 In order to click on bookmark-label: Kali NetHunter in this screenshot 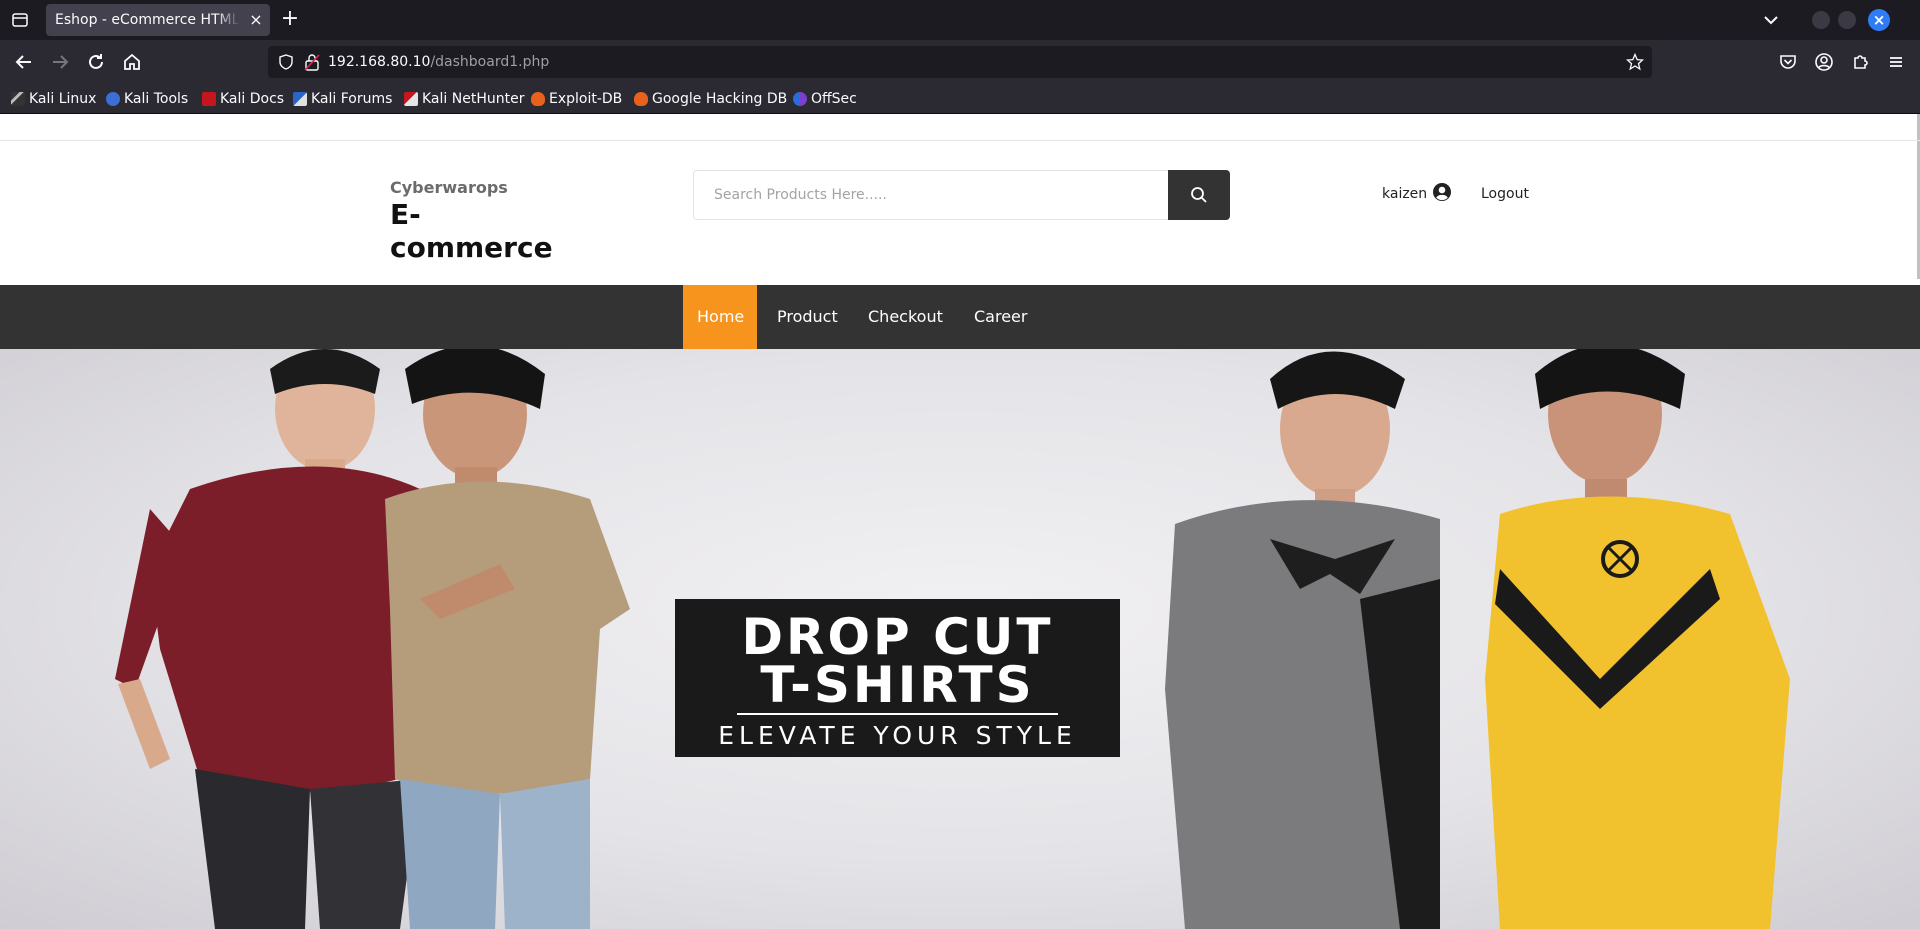, I will do `click(473, 99)`.